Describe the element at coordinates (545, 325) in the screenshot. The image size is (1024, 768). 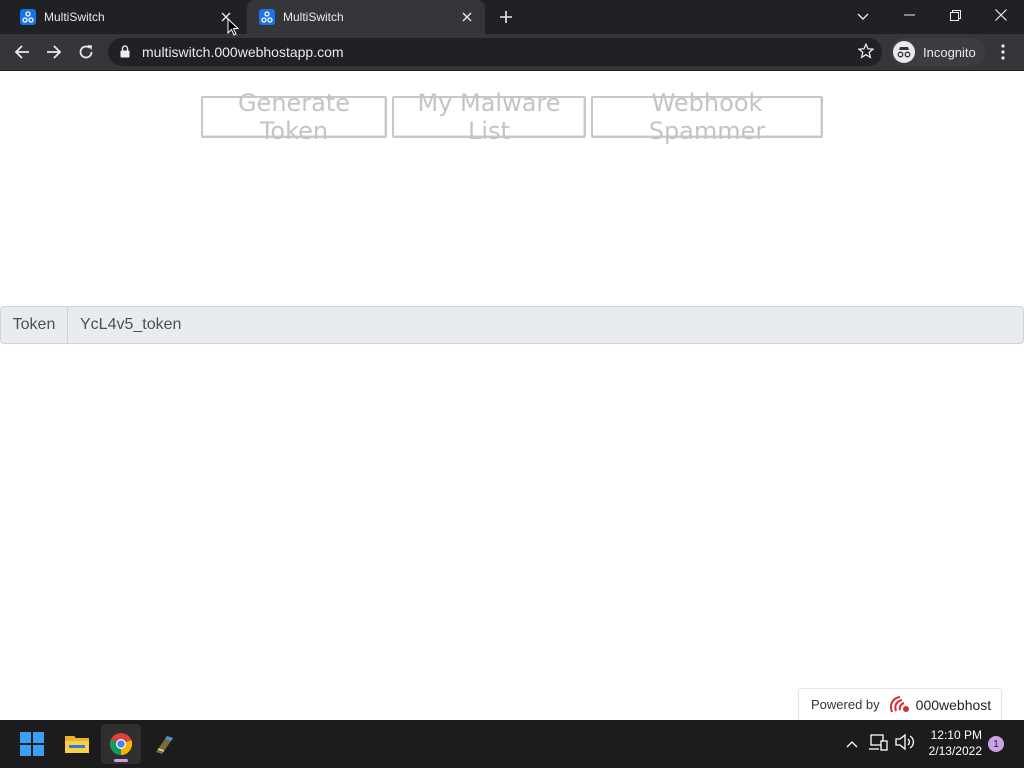
I see `token-field: YcL4v5_token` at that location.